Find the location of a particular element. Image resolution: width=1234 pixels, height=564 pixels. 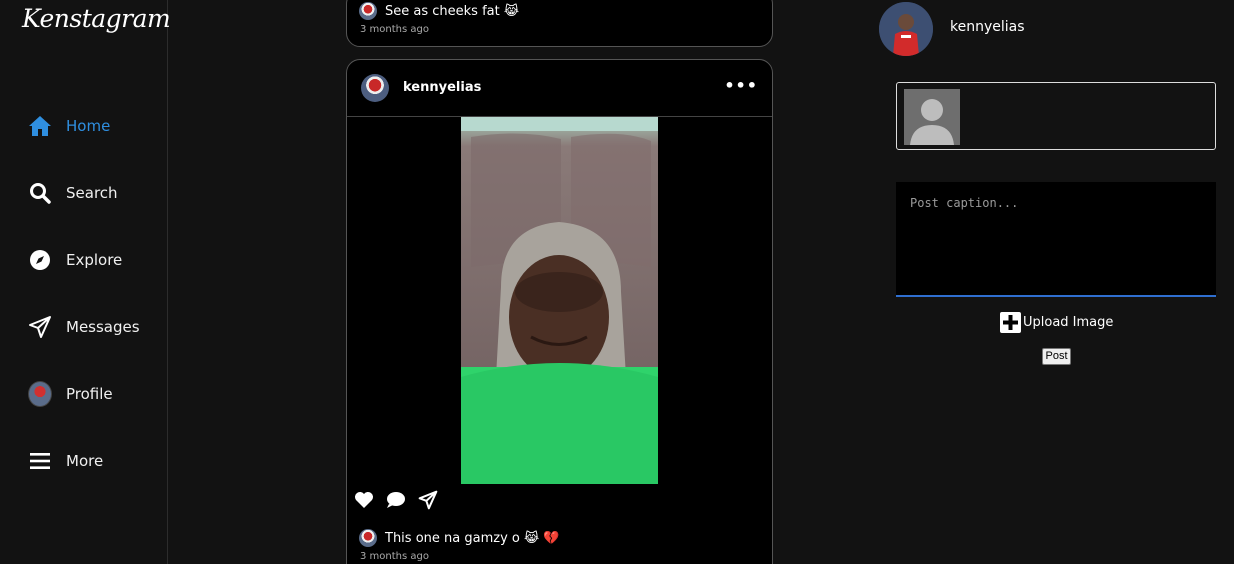

previous-post-caption-row: See as cheeks fat 😹 is located at coordinates (439, 11).